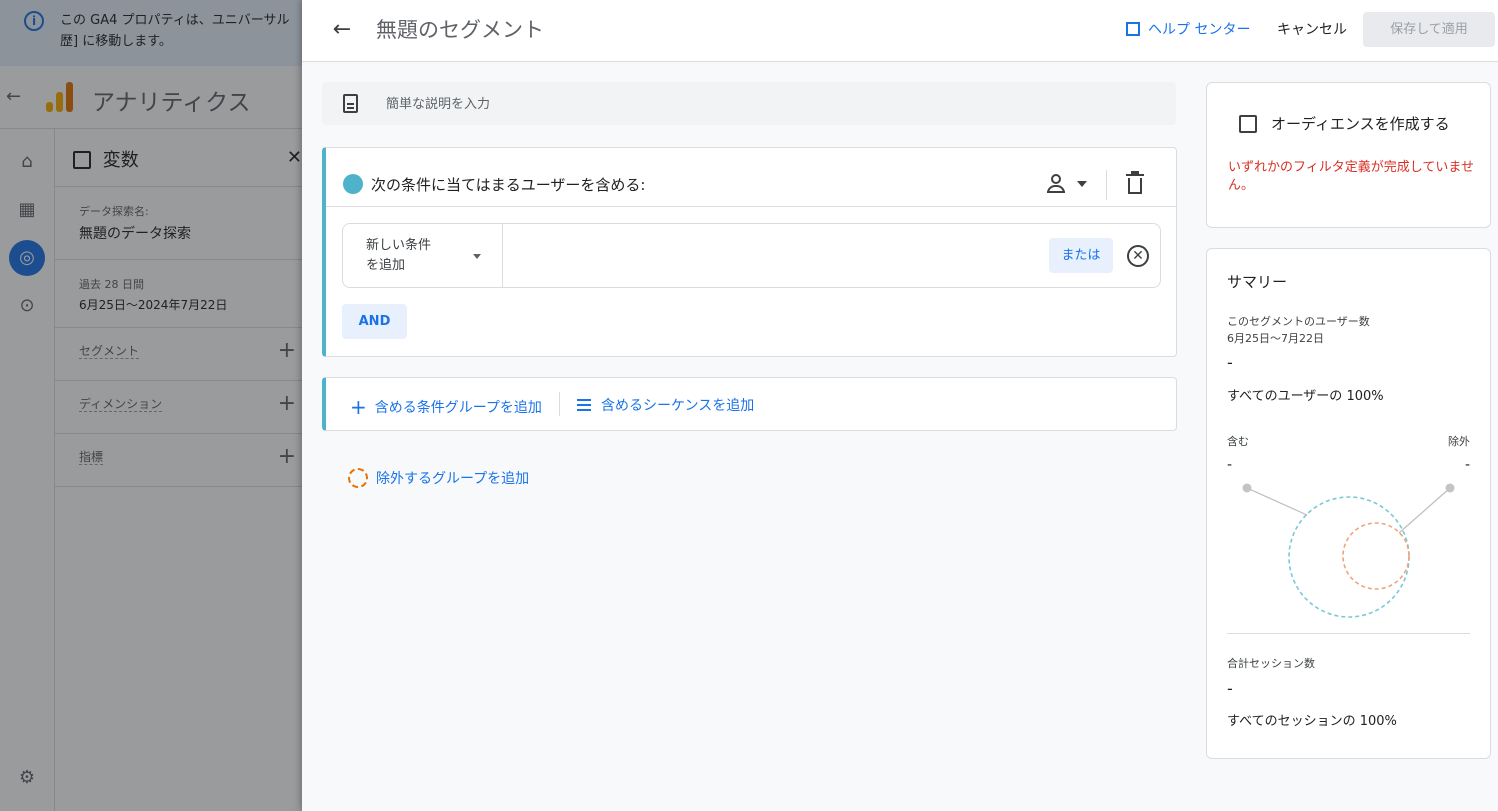 The width and height of the screenshot is (1498, 811). What do you see at coordinates (584, 405) in the screenshot?
I see `list-icon` at bounding box center [584, 405].